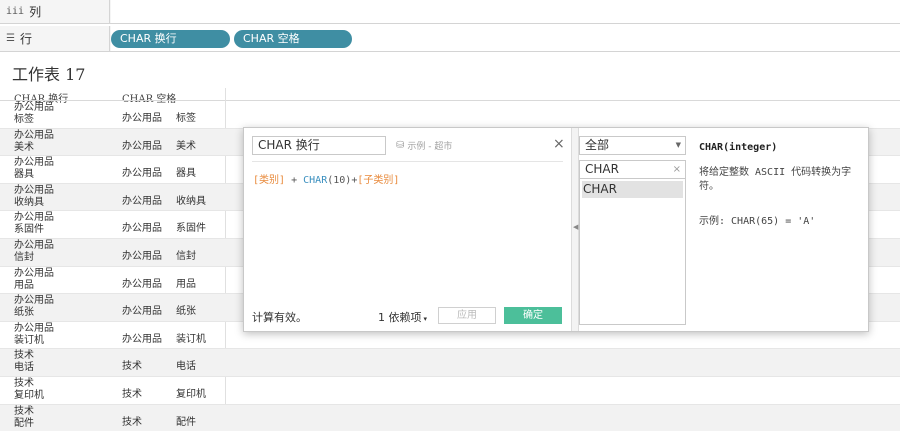 Image resolution: width=900 pixels, height=431 pixels. Describe the element at coordinates (632, 189) in the screenshot. I see `function-list-item: CHAR` at that location.